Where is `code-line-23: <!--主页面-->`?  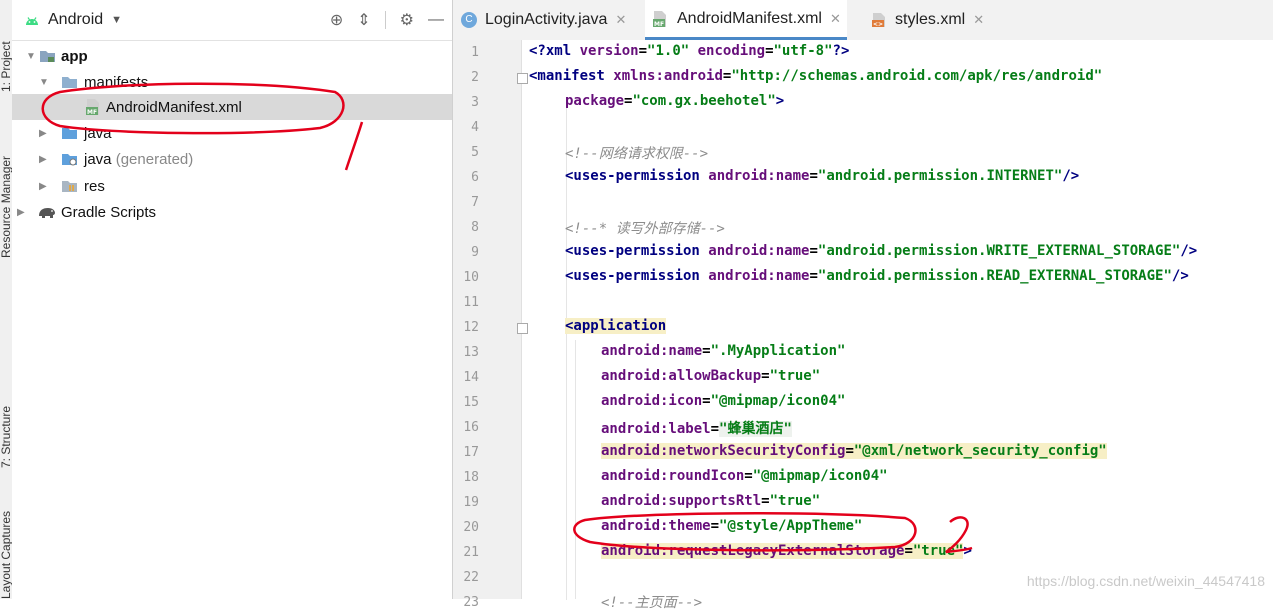
code-line-23: <!--主页面--> is located at coordinates (652, 603).